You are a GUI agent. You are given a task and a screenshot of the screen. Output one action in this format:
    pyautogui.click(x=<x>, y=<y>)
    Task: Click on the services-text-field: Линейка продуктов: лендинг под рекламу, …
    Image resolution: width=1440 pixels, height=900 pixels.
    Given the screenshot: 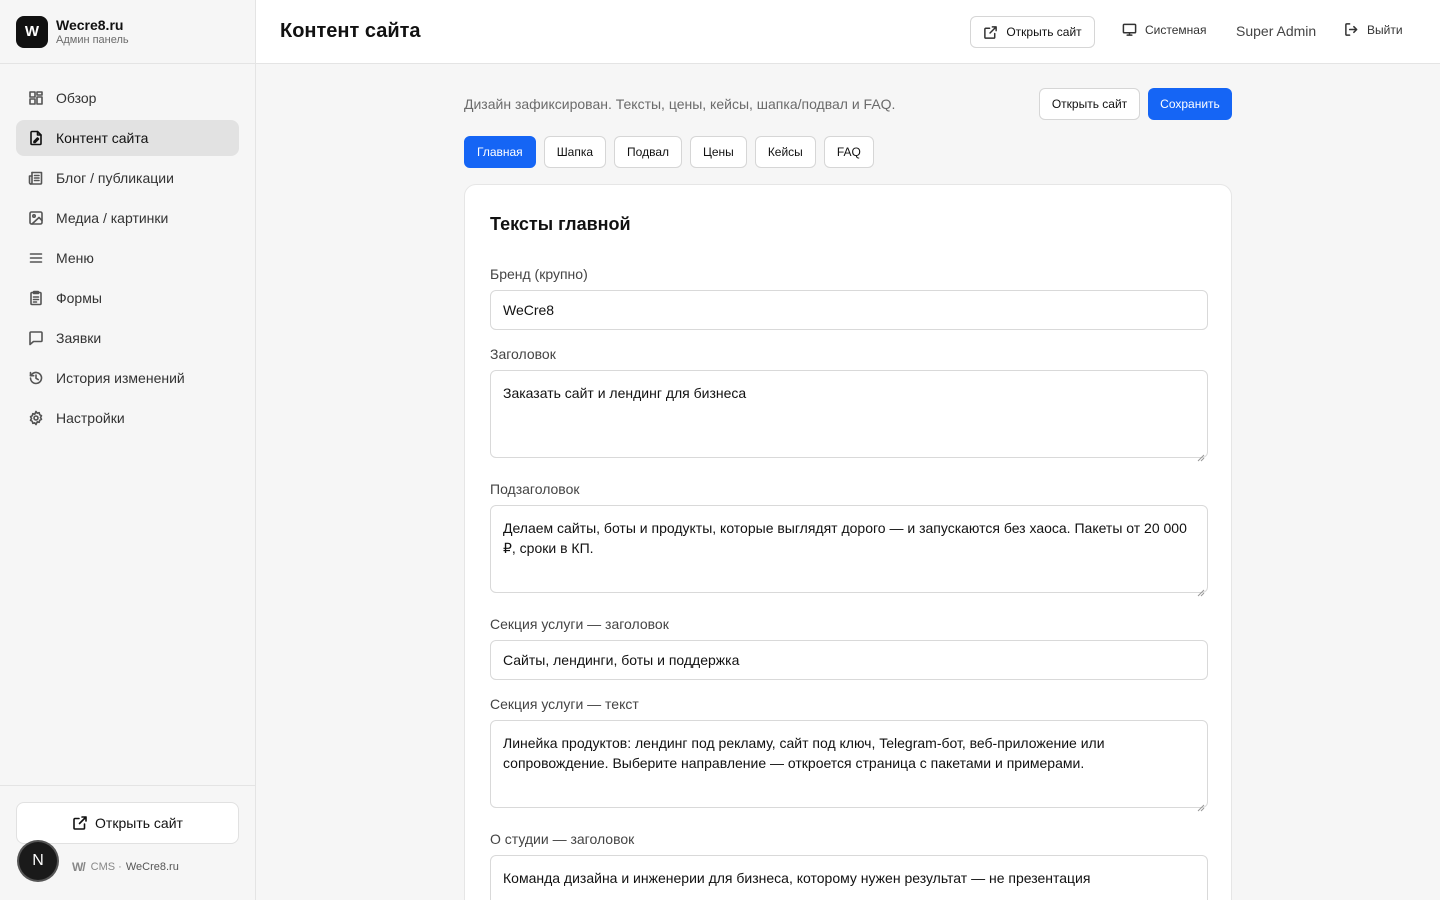 What is the action you would take?
    pyautogui.click(x=849, y=766)
    